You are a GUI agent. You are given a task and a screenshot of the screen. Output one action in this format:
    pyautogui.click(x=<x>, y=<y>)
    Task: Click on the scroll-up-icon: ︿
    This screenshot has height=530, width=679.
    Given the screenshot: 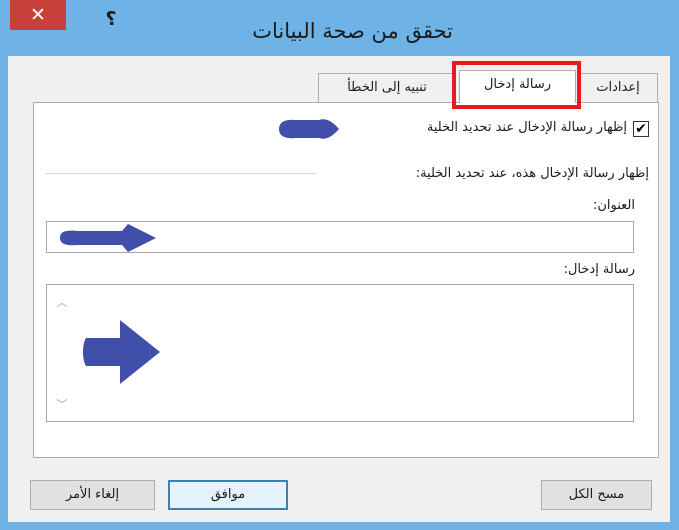 What is the action you would take?
    pyautogui.click(x=62, y=301)
    